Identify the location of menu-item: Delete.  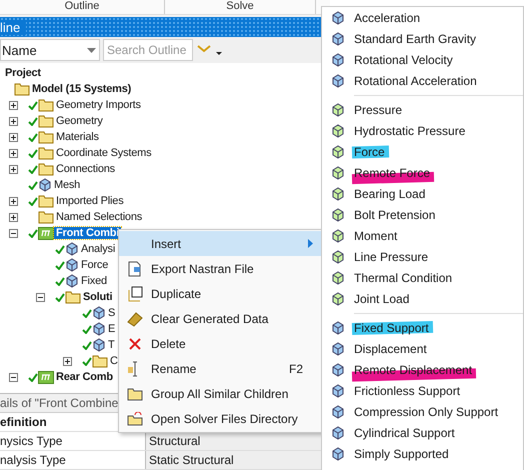
(221, 343).